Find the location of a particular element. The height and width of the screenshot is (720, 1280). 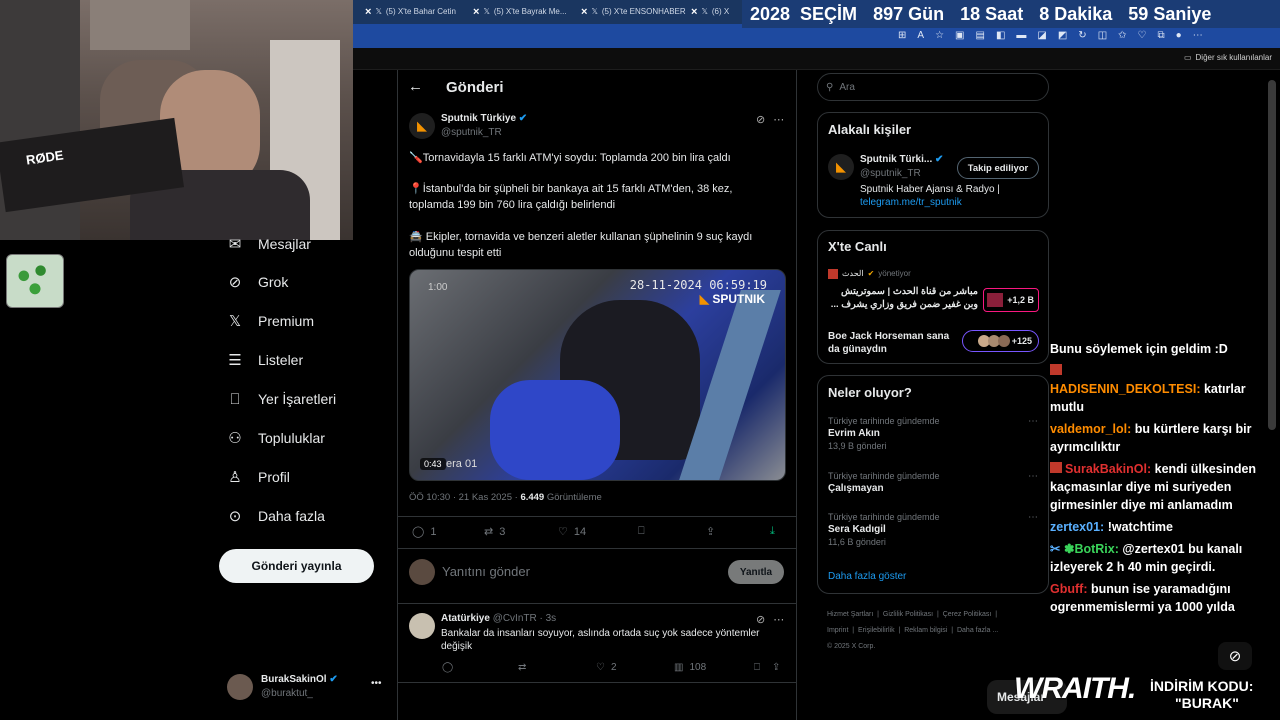

tab: × 𝕏 (5) X'te Bahar Cetin is located at coordinates (420, 11).